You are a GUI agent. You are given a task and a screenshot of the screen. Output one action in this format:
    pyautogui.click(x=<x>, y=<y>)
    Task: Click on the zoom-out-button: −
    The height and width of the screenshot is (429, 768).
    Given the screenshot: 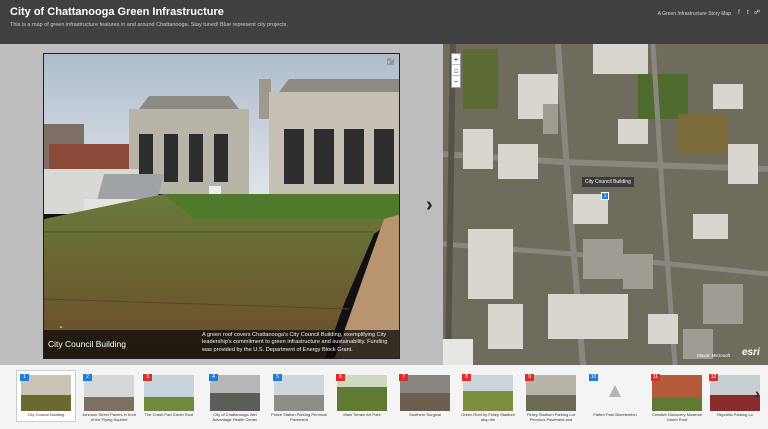 What is the action you would take?
    pyautogui.click(x=456, y=81)
    